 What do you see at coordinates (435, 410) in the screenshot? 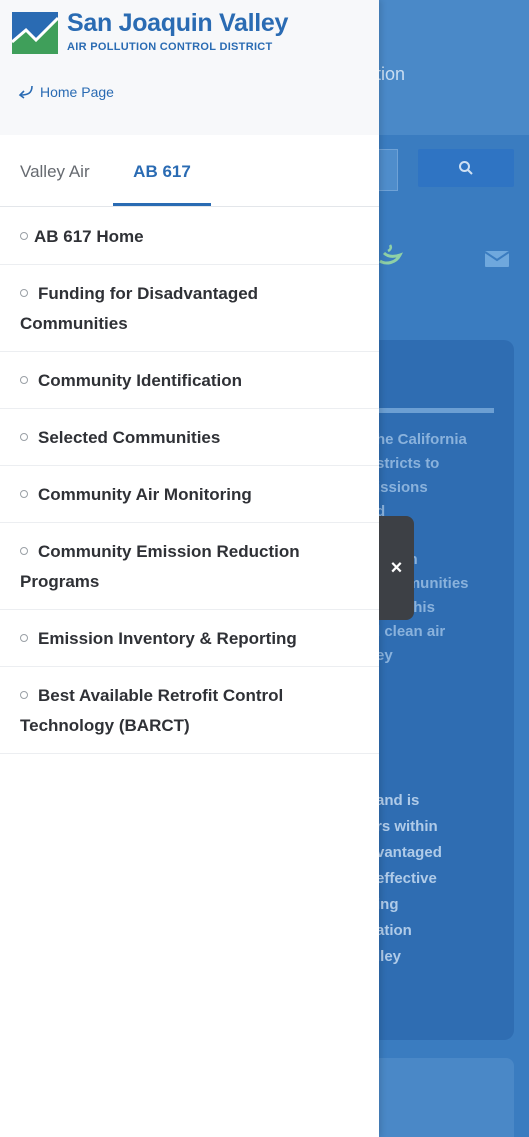
I see `background-card-divider` at bounding box center [435, 410].